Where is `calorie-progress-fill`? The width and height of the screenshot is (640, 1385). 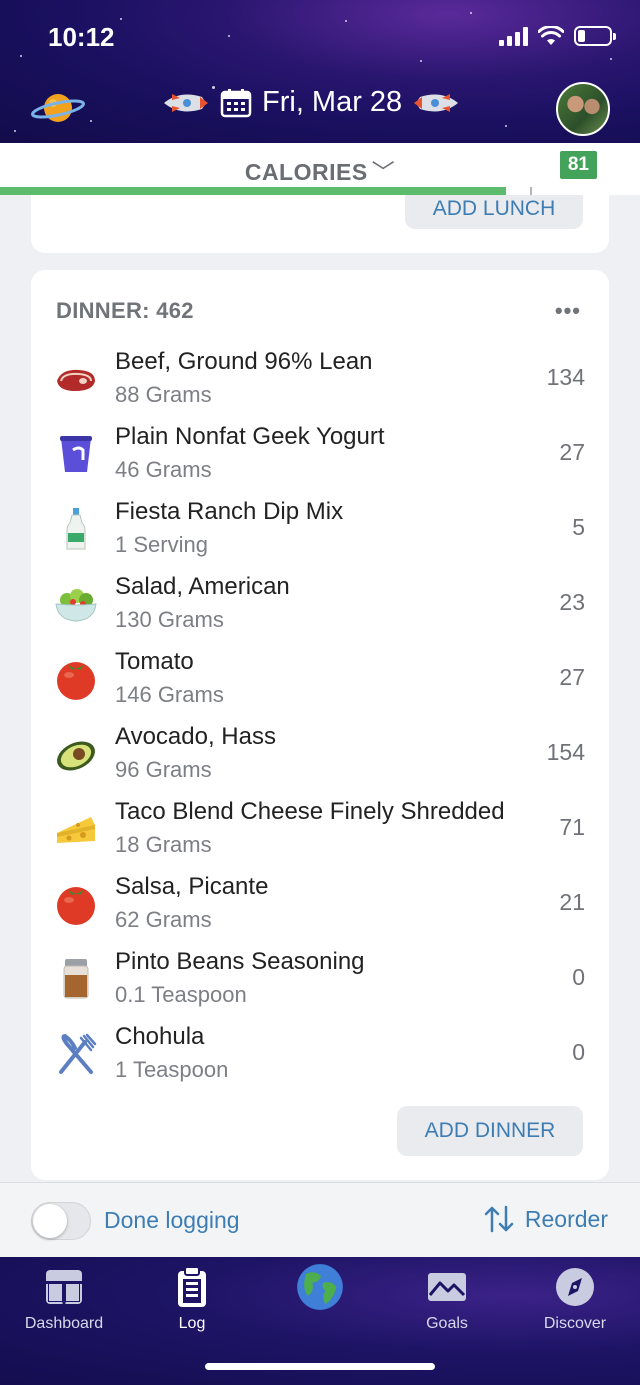
calorie-progress-fill is located at coordinates (253, 191).